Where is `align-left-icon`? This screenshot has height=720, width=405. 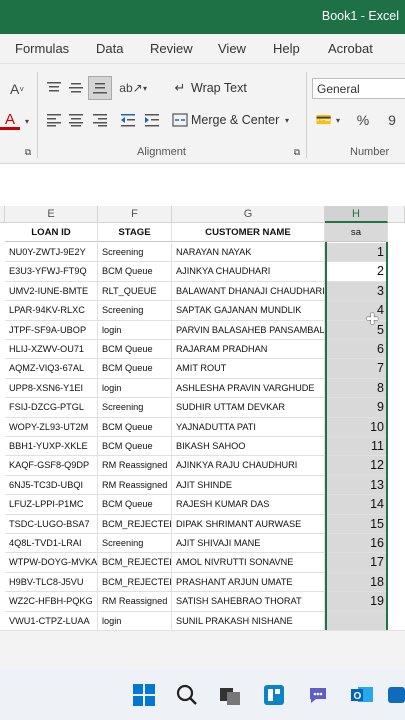 align-left-icon is located at coordinates (54, 120).